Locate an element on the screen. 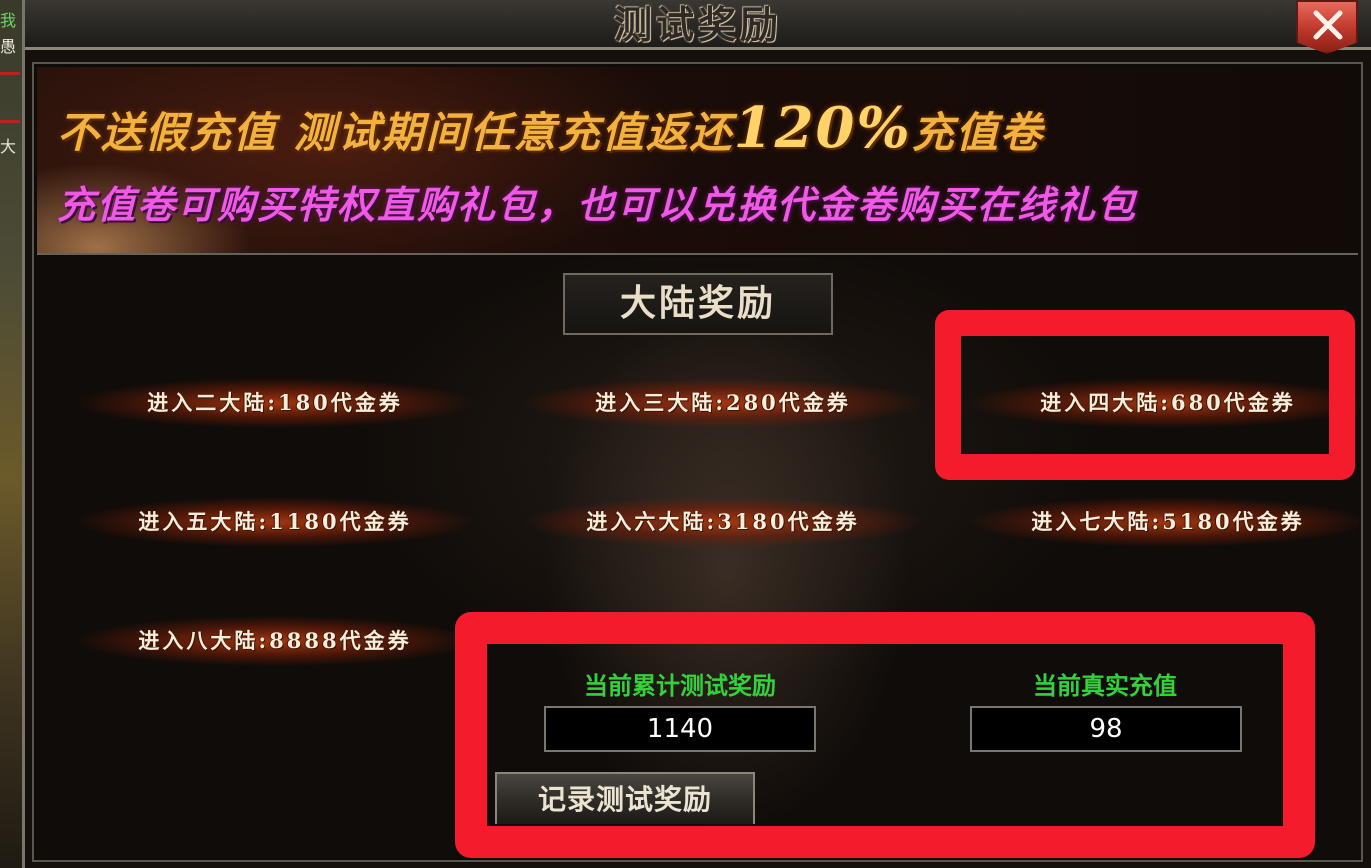  section-title: 大陆奖励 is located at coordinates (698, 304).